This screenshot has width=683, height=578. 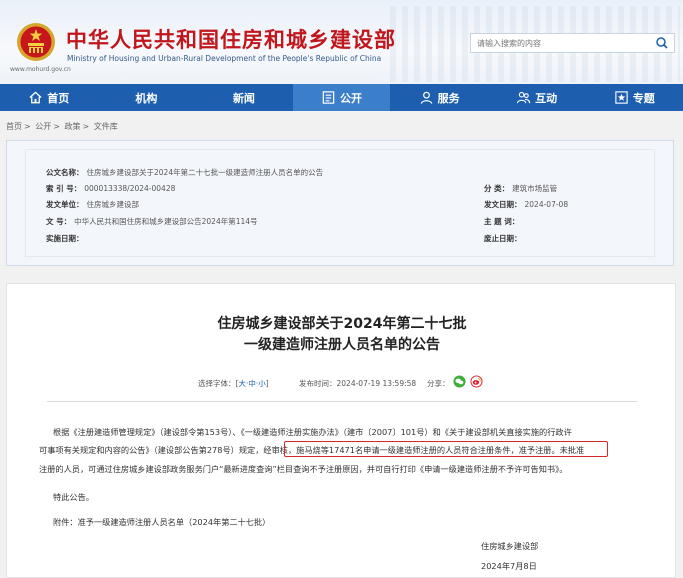 I want to click on weibo-share-icon, so click(x=476, y=381).